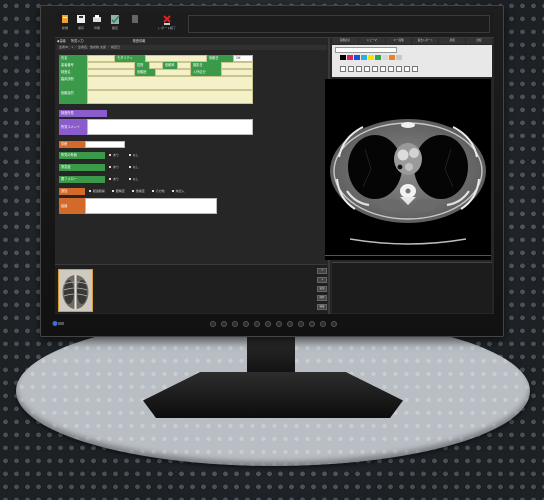 The image size is (544, 500). I want to click on dept-field, so click(184, 65).